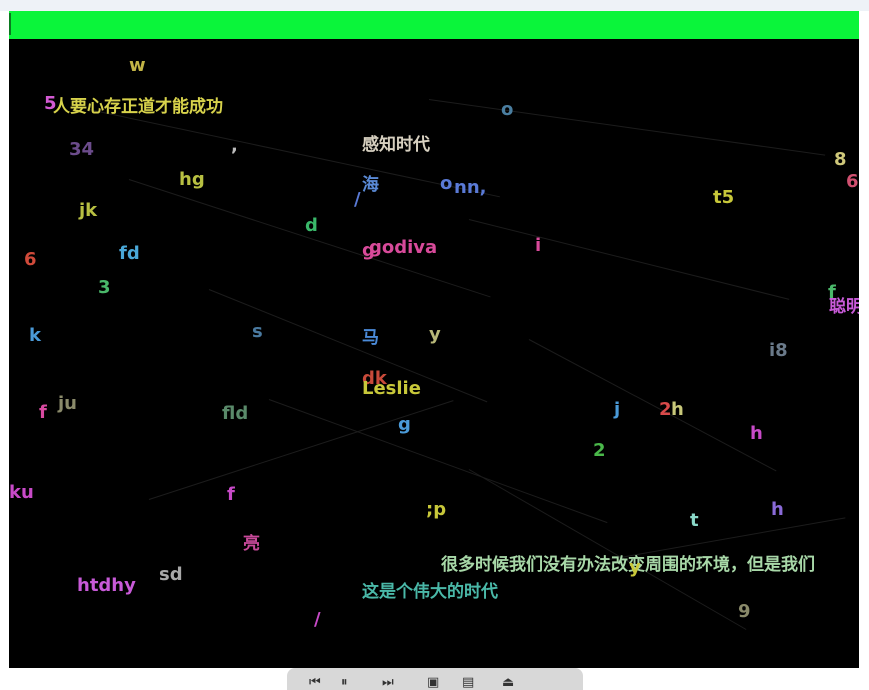 This screenshot has height=690, width=869. Describe the element at coordinates (10, 24) in the screenshot. I see `progress-start-tick` at that location.